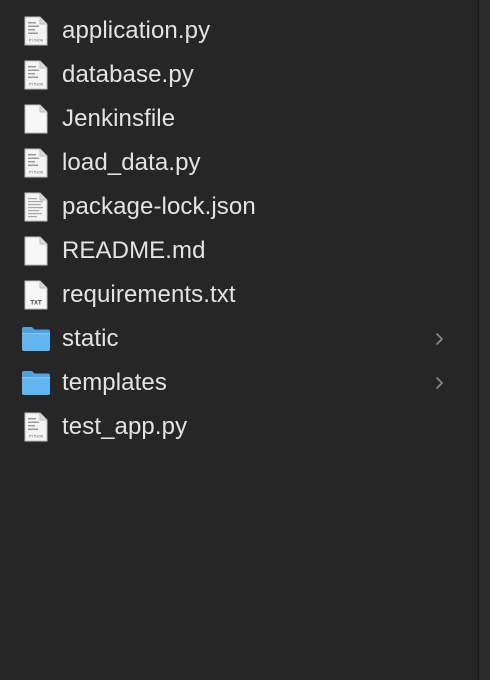 This screenshot has height=680, width=490. Describe the element at coordinates (239, 75) in the screenshot. I see `file-row-database-py: PYTHON database.py` at that location.